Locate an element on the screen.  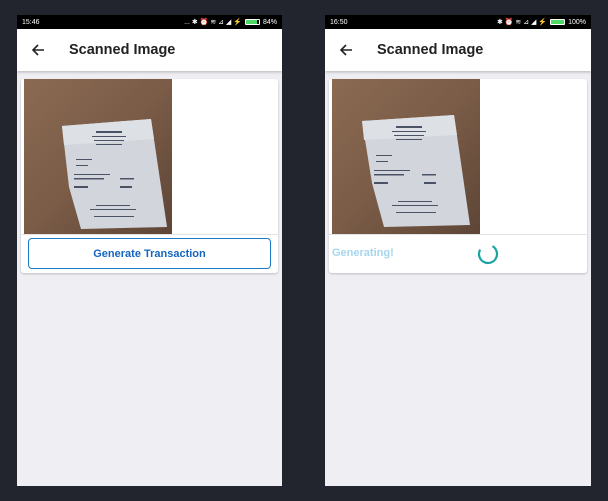
battery-percent: 84% is located at coordinates (269, 22).